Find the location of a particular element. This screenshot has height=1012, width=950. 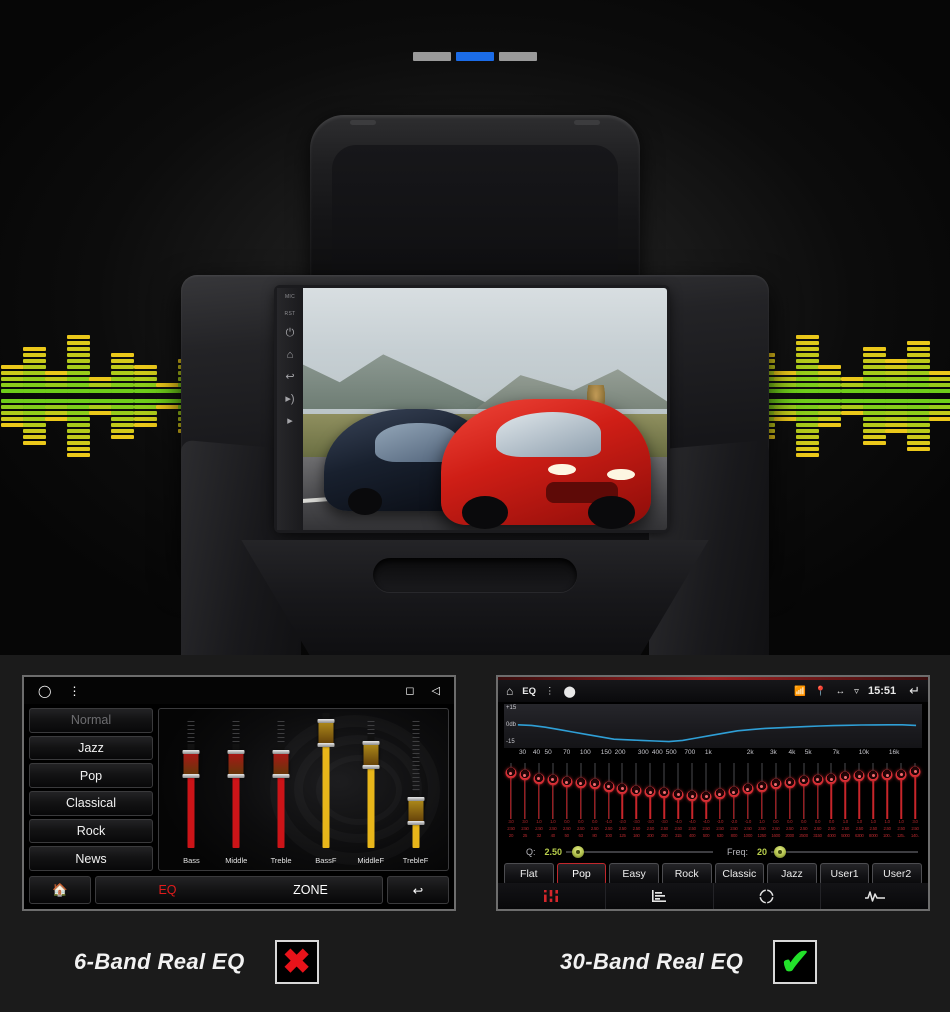

fader-treble: Treble is located at coordinates (281, 787).